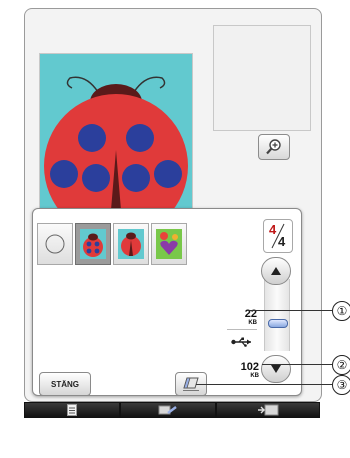  What do you see at coordinates (243, 315) in the screenshot?
I see `memory-machine: 22 KB` at bounding box center [243, 315].